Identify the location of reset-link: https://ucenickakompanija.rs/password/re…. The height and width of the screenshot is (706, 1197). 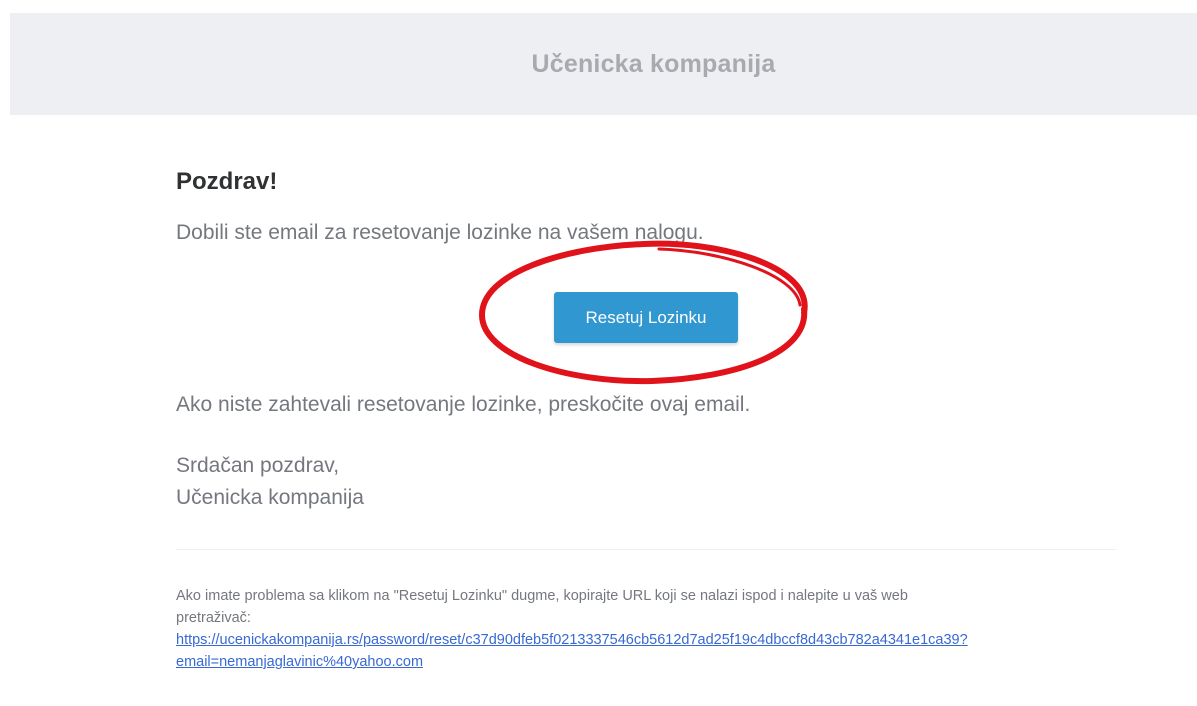
(572, 651).